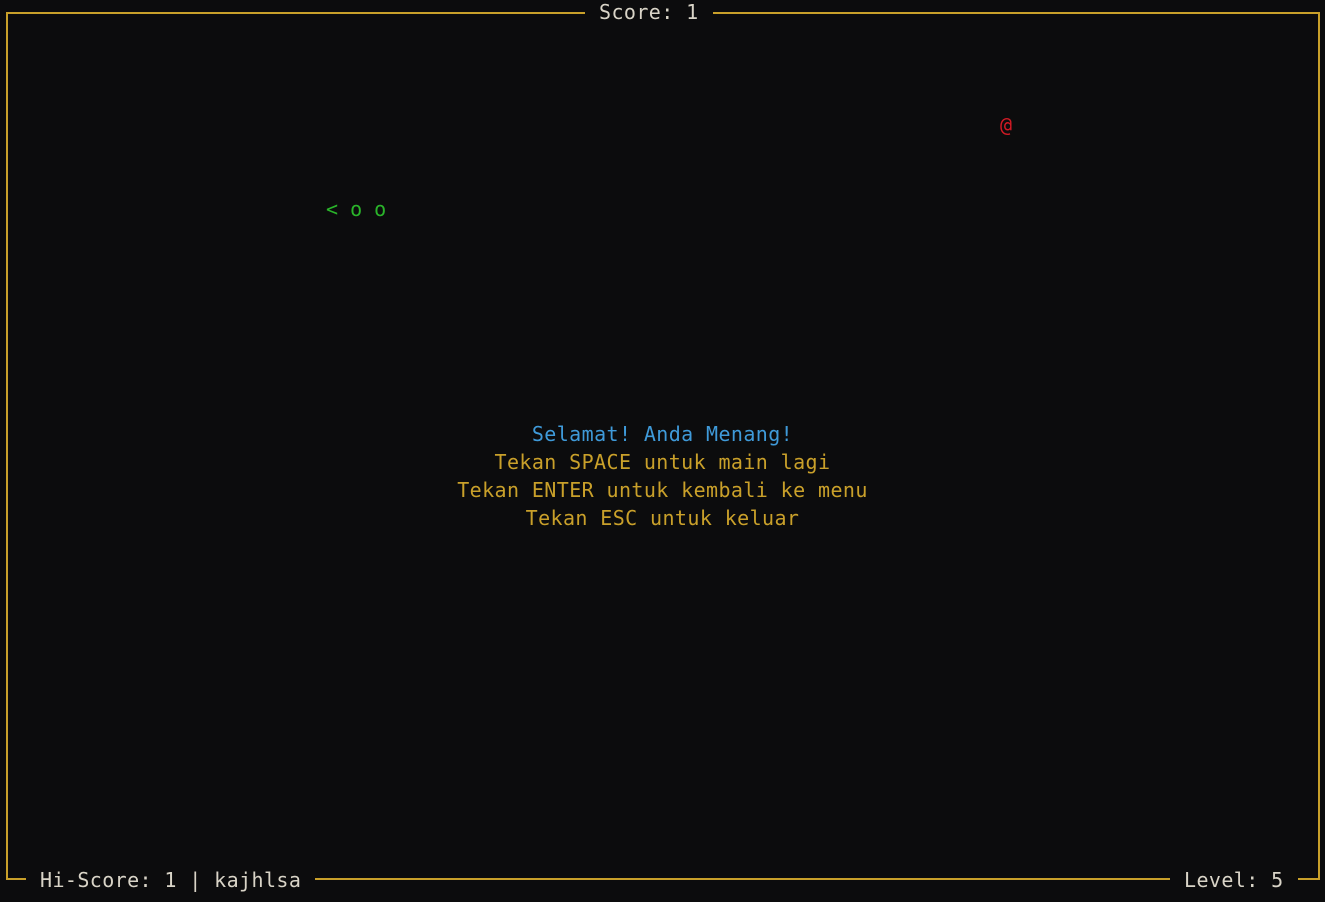 The height and width of the screenshot is (902, 1325). What do you see at coordinates (662, 462) in the screenshot?
I see `space-hint: Tekan SPACE untuk main lagi` at bounding box center [662, 462].